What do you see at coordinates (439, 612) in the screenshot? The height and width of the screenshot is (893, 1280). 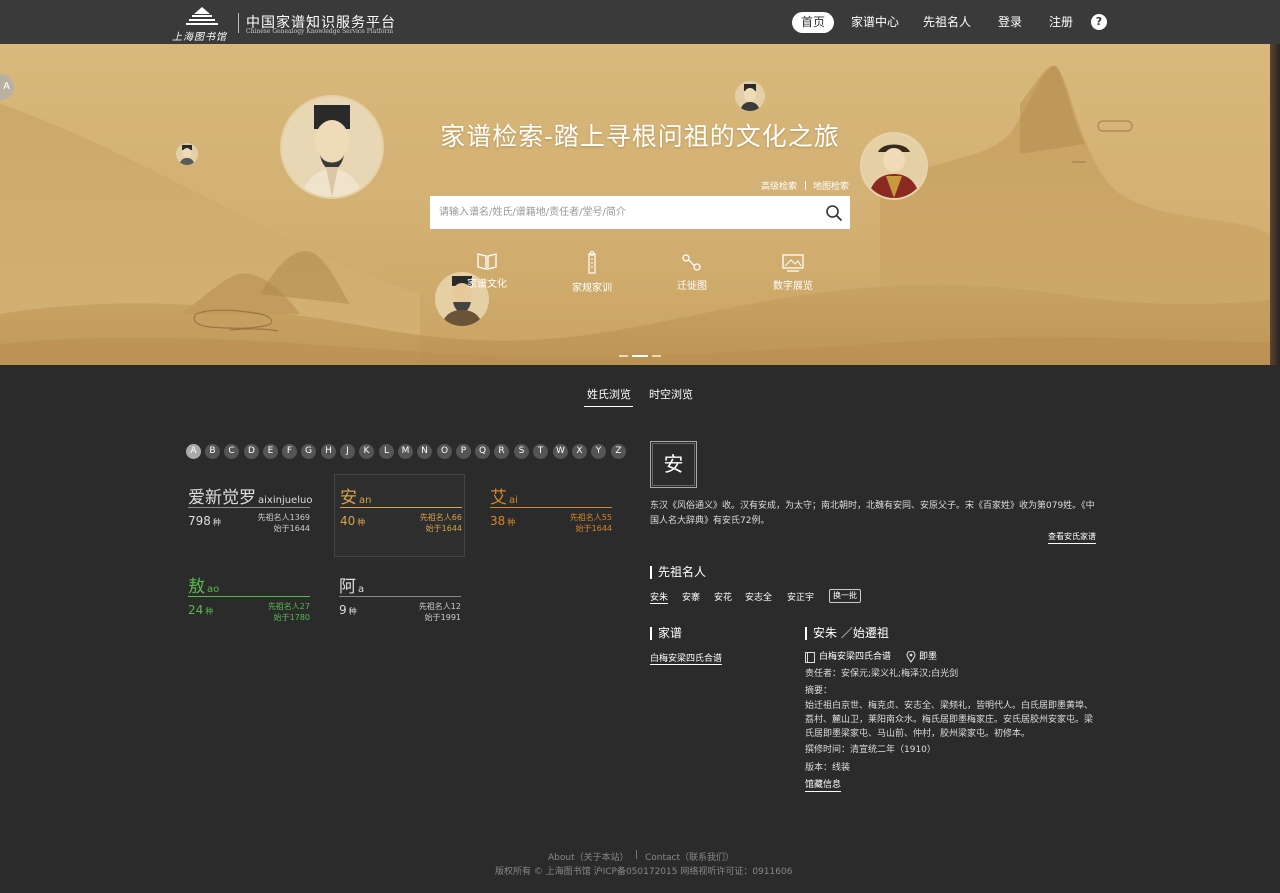 I see `surname-meta: 先祖名人12 始于1991` at bounding box center [439, 612].